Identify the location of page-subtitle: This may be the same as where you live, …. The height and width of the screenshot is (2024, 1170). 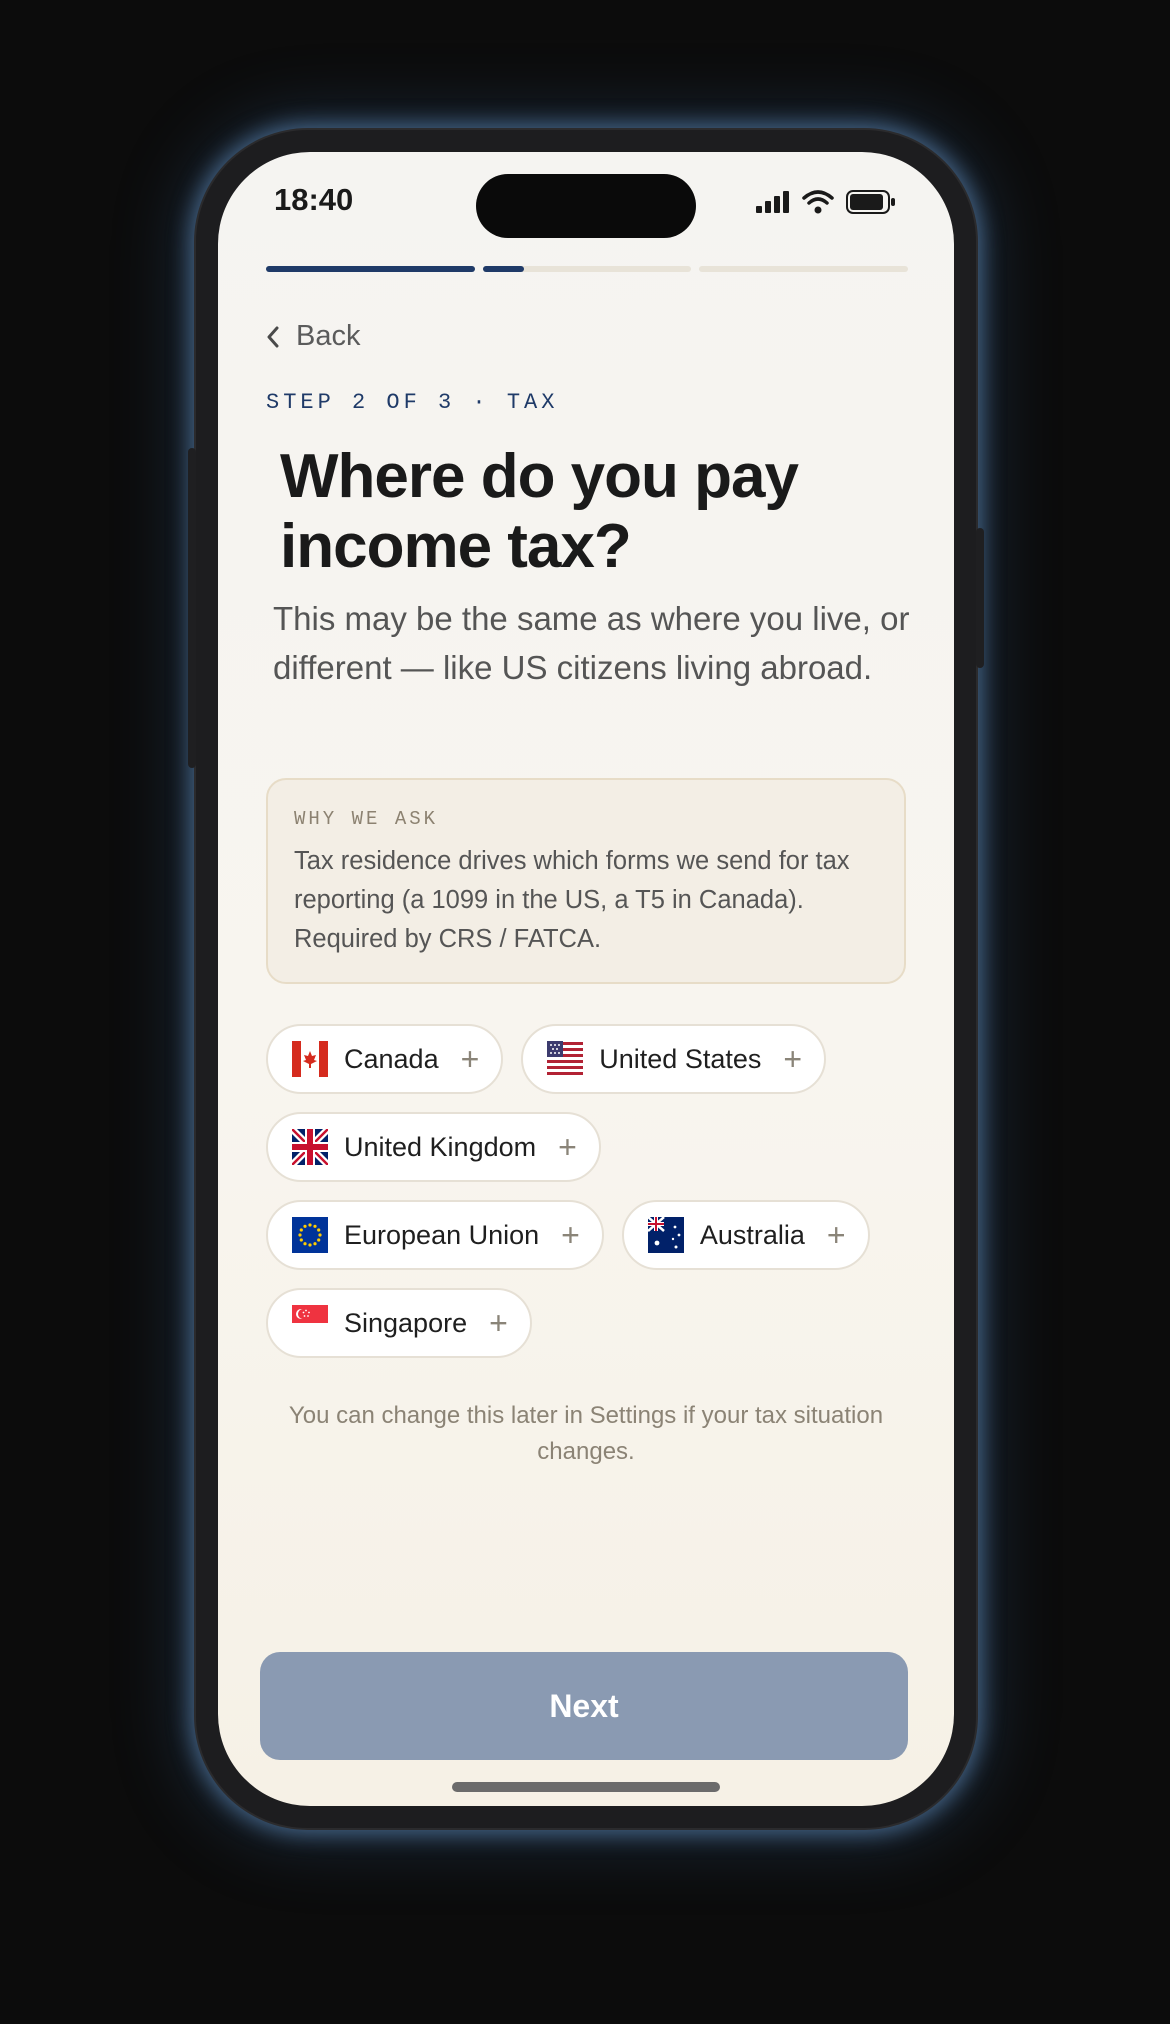
(591, 643).